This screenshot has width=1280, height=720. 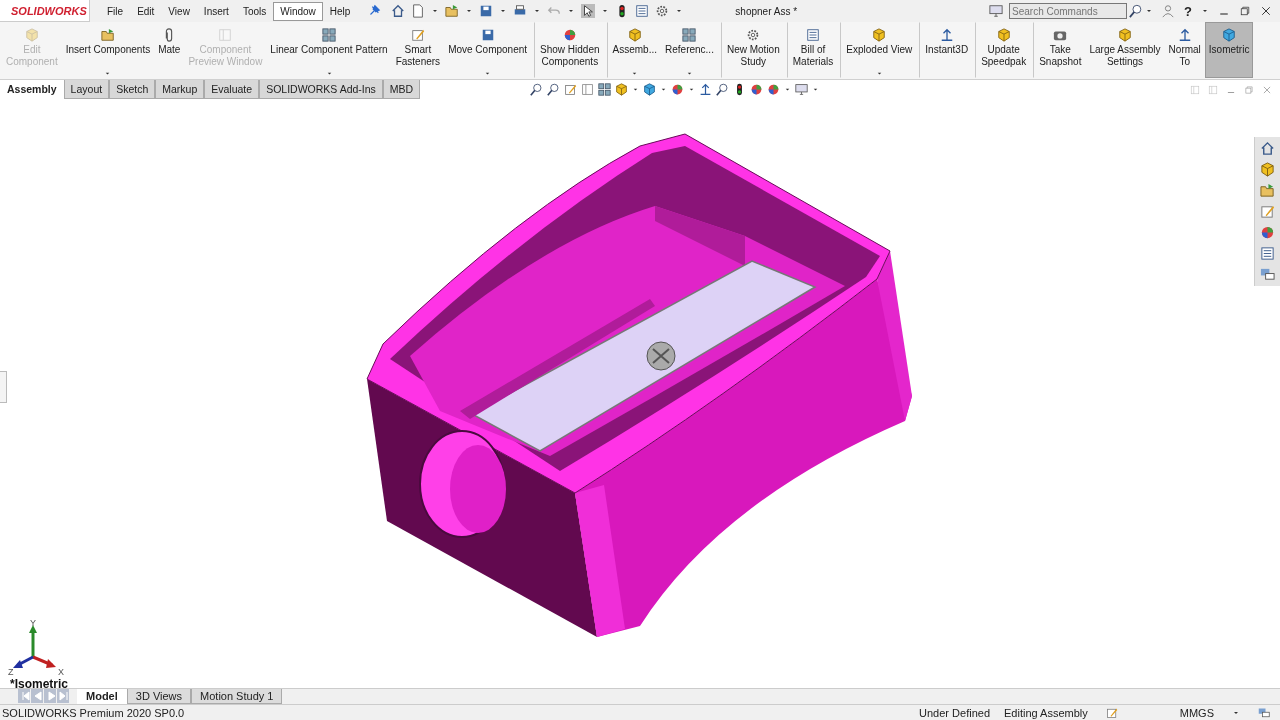 What do you see at coordinates (1266, 11) in the screenshot?
I see `close-icon` at bounding box center [1266, 11].